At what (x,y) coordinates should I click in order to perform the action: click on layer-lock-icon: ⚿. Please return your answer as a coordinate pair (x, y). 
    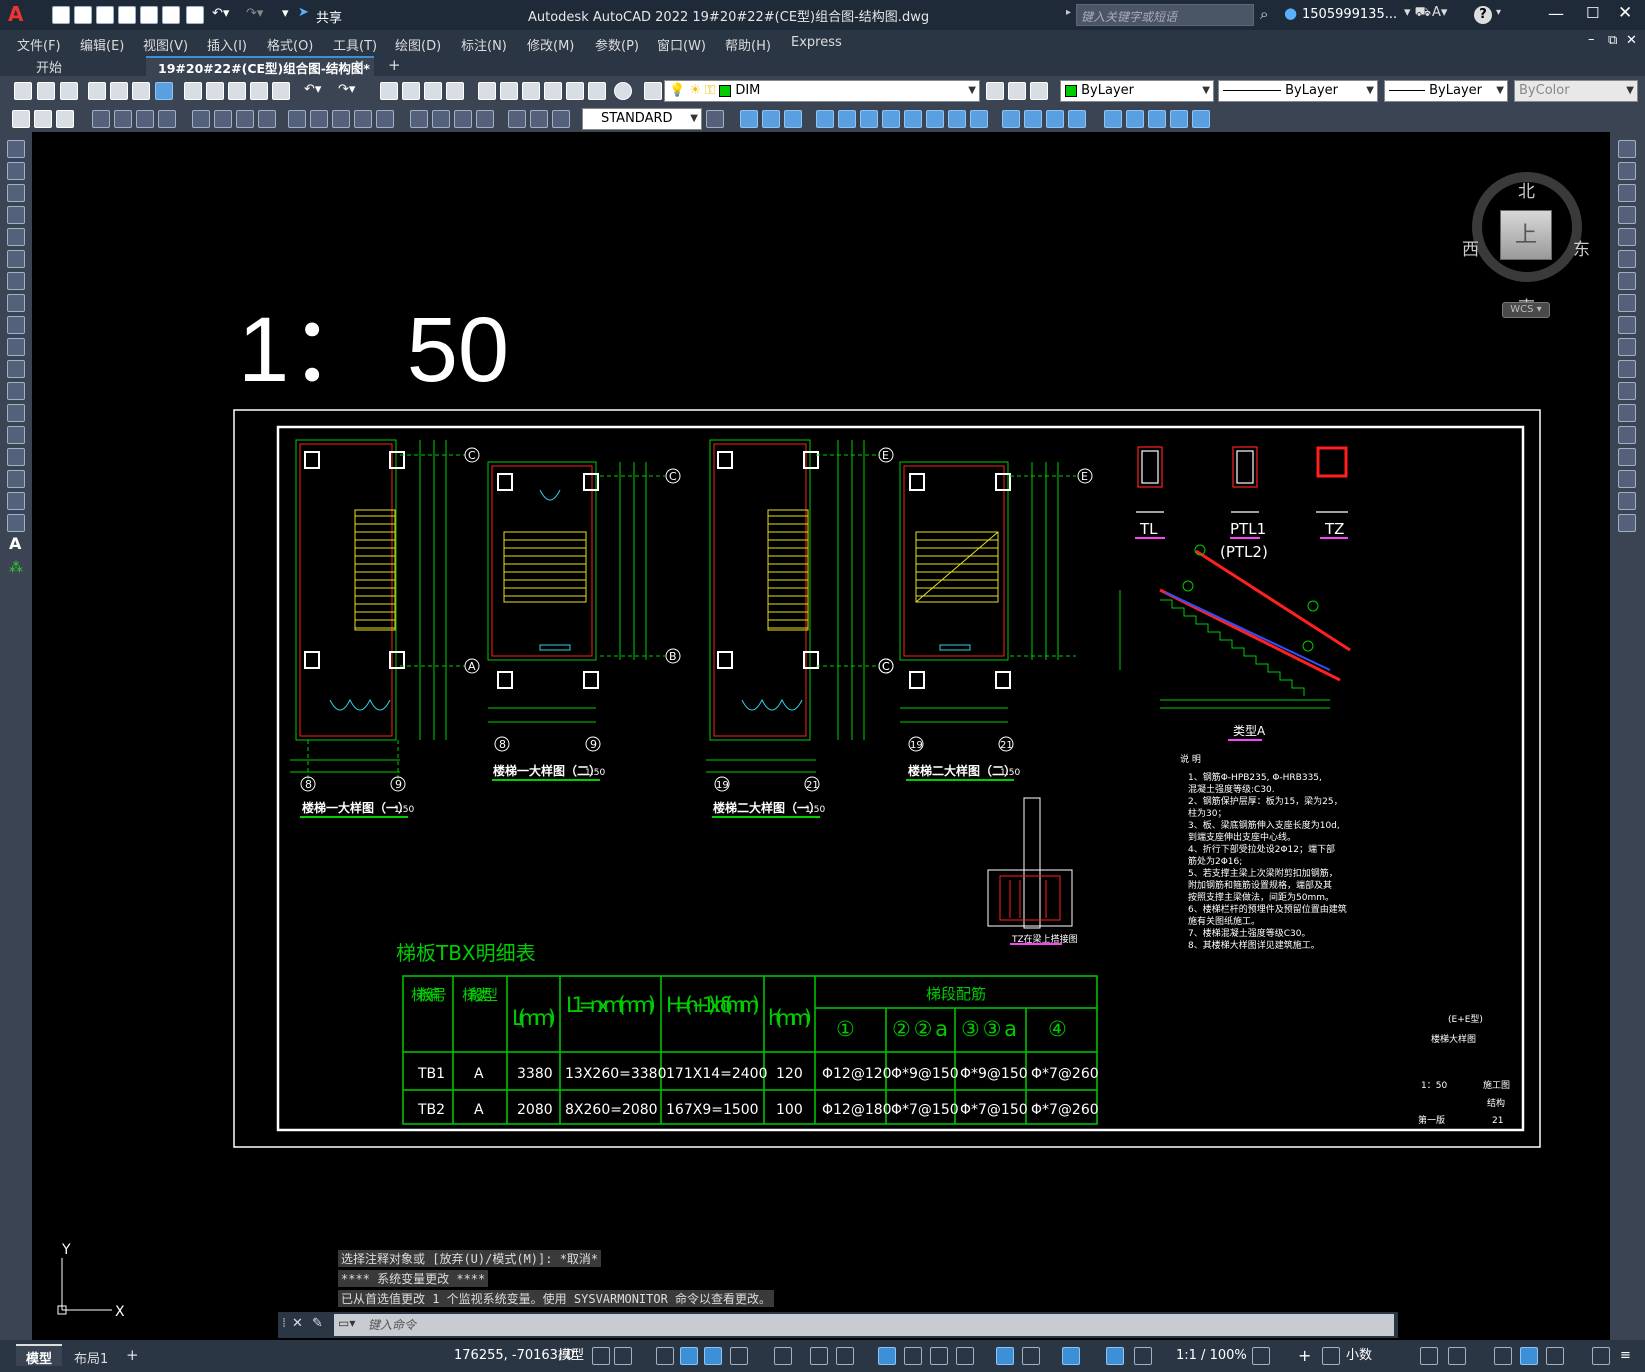
    Looking at the image, I should click on (710, 90).